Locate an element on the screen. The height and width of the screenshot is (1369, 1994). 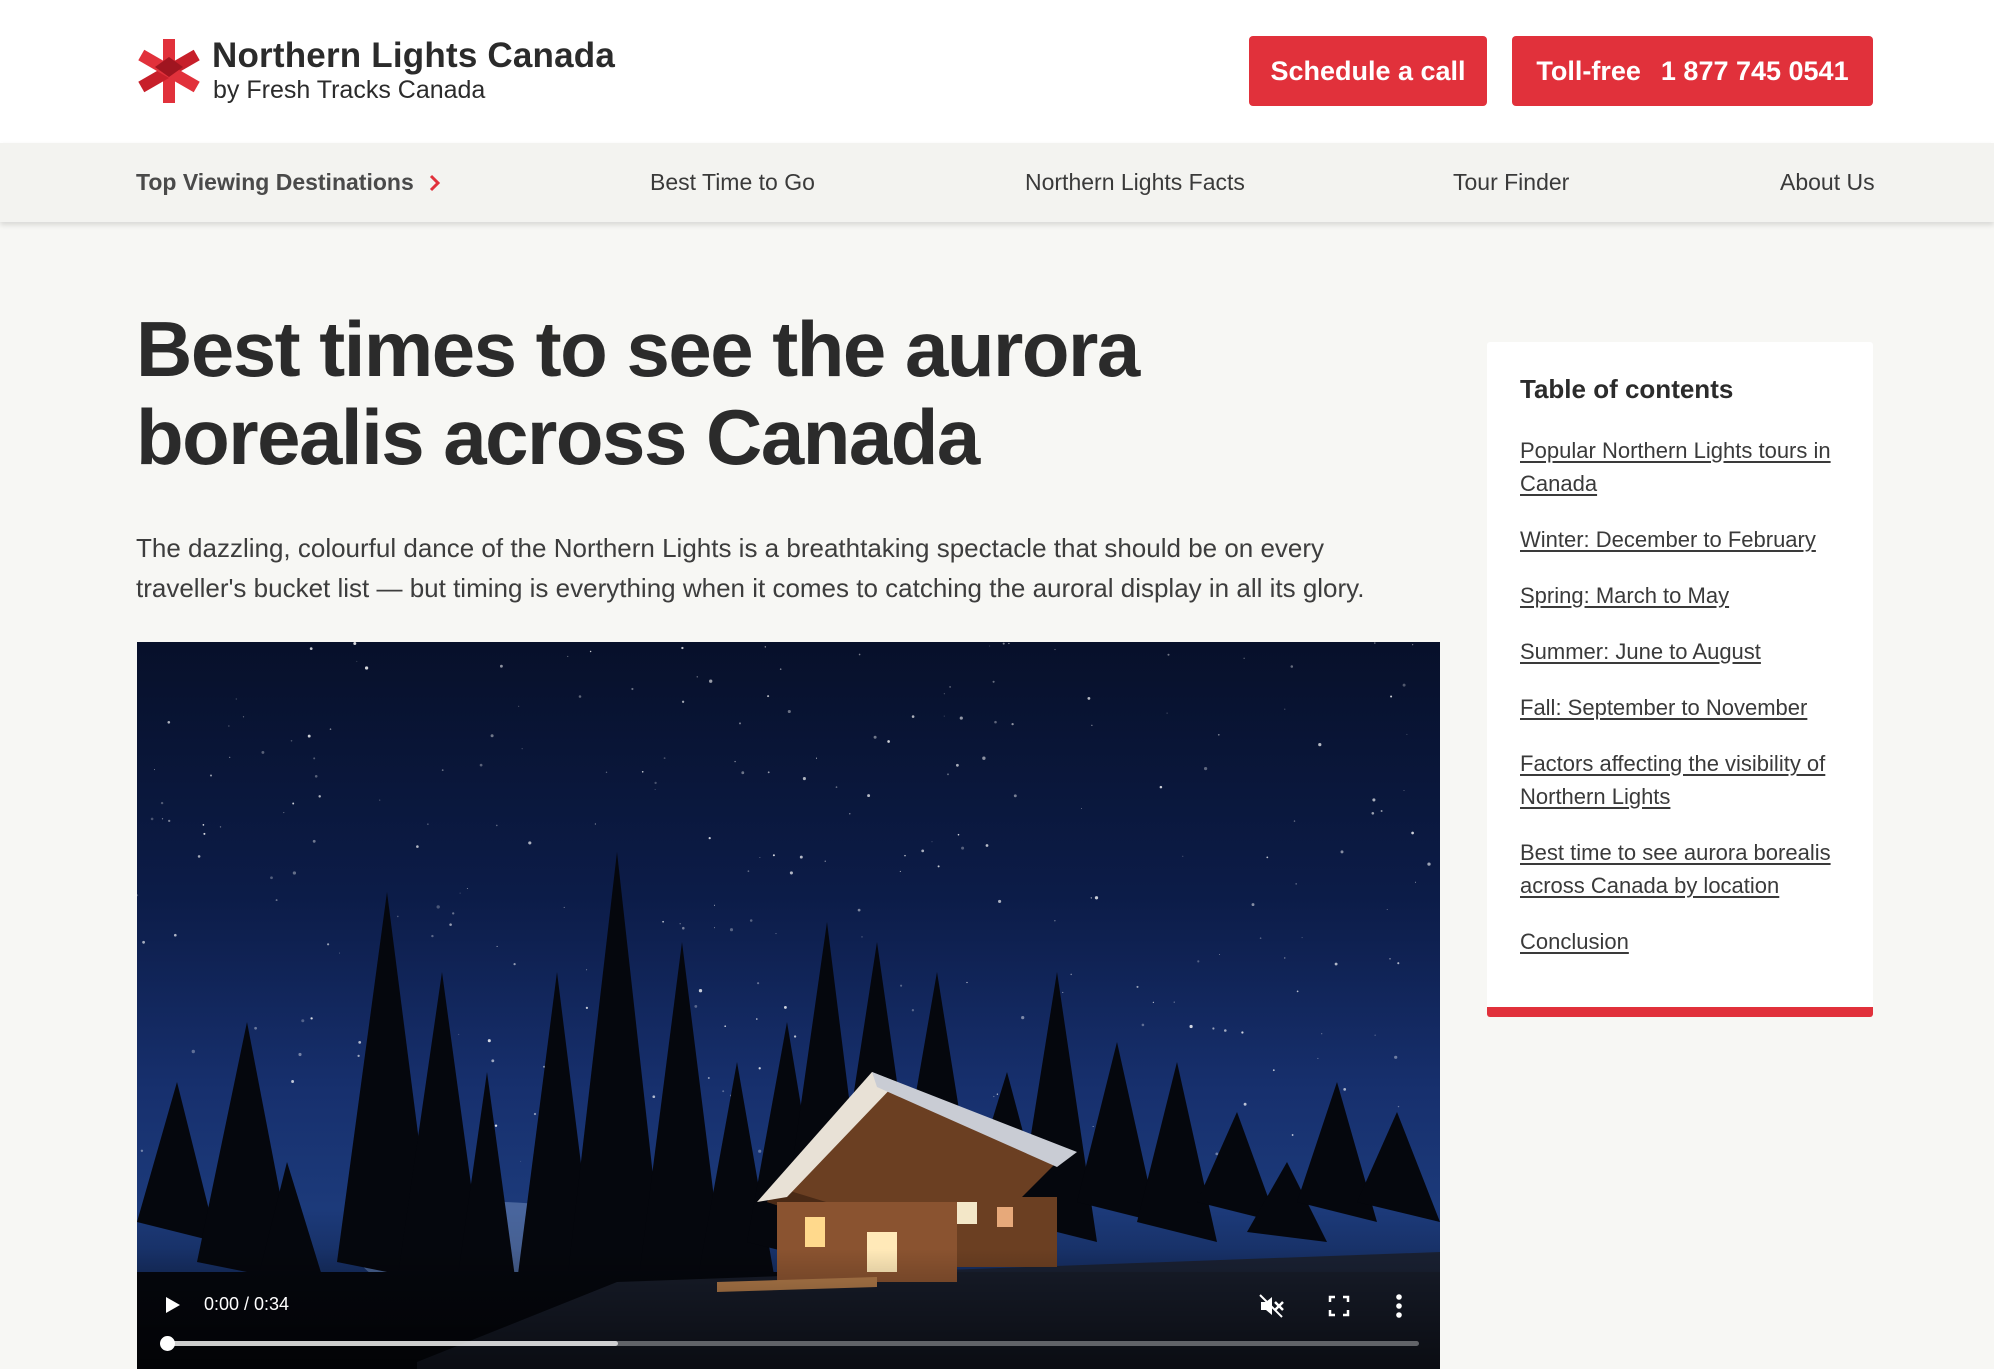
nav-item-top-viewing-destinations: Top Viewing Destinations is located at coordinates (289, 182).